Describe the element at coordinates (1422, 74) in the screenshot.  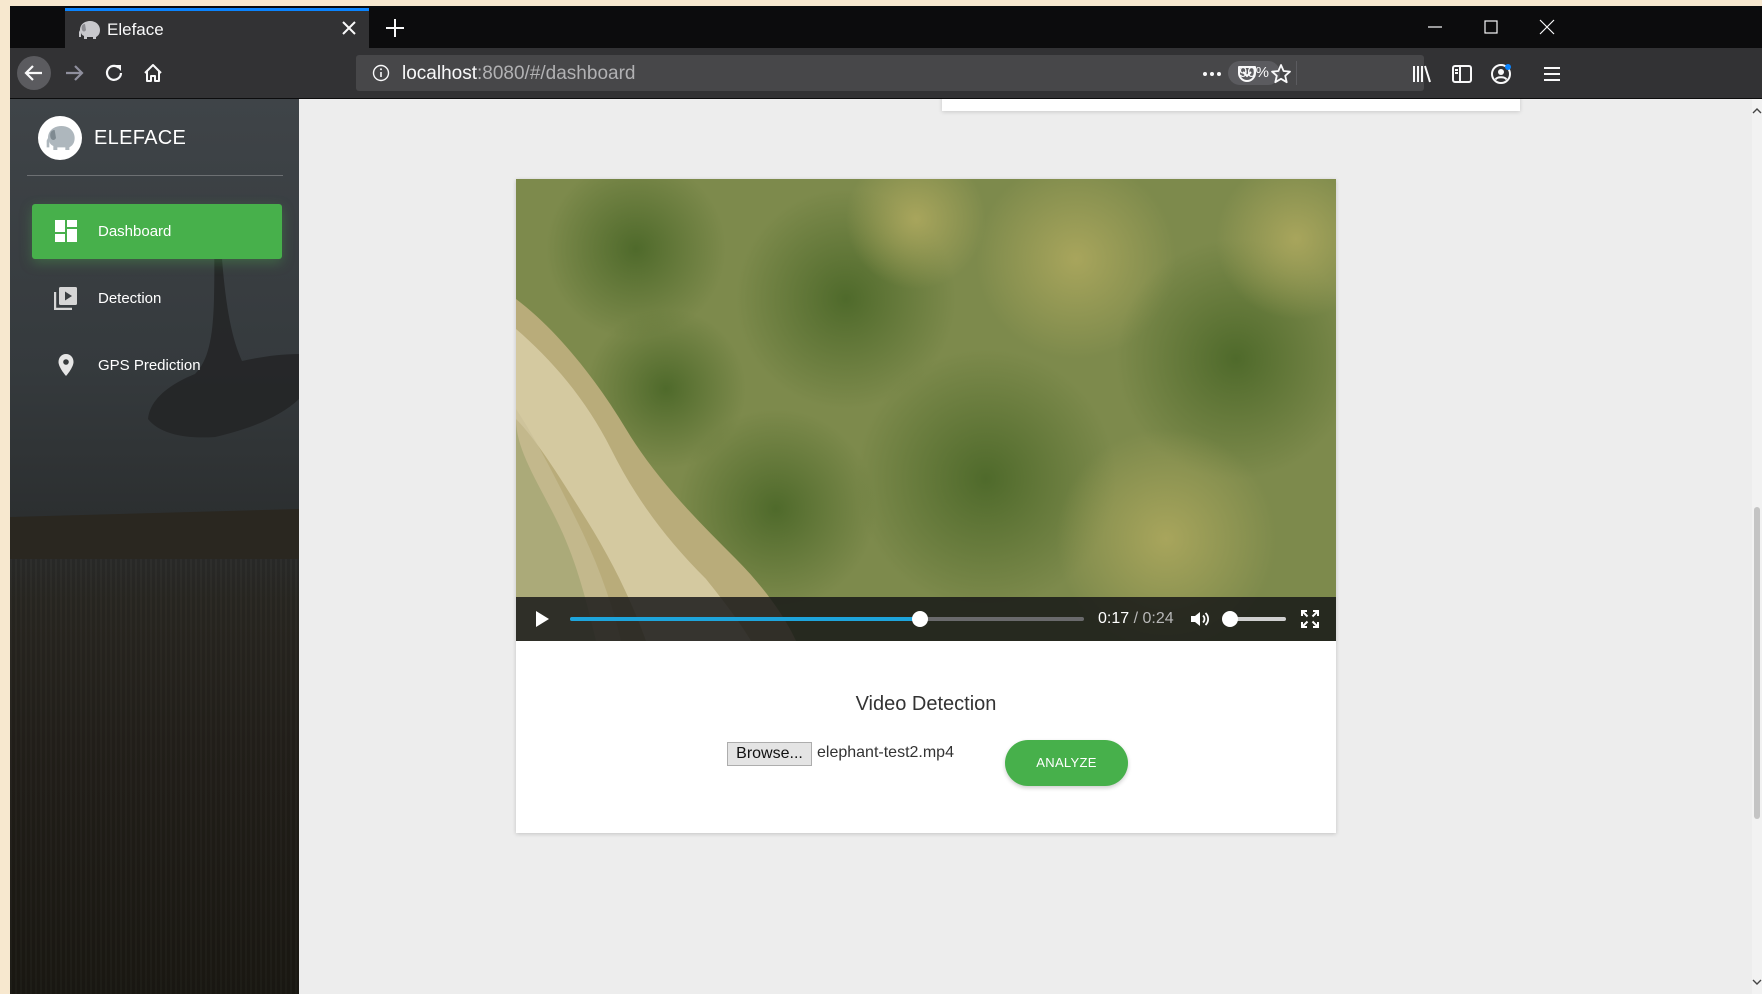
I see `library-icon` at that location.